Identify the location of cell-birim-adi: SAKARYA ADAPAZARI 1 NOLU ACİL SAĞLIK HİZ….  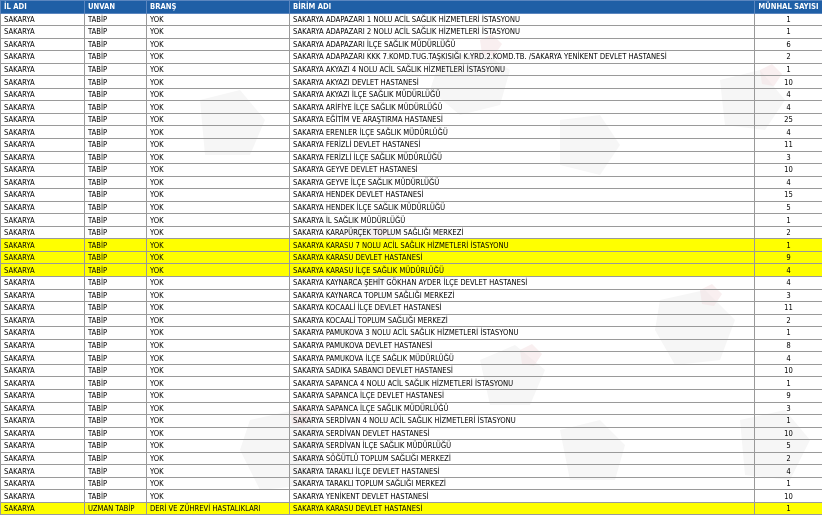
(522, 19).